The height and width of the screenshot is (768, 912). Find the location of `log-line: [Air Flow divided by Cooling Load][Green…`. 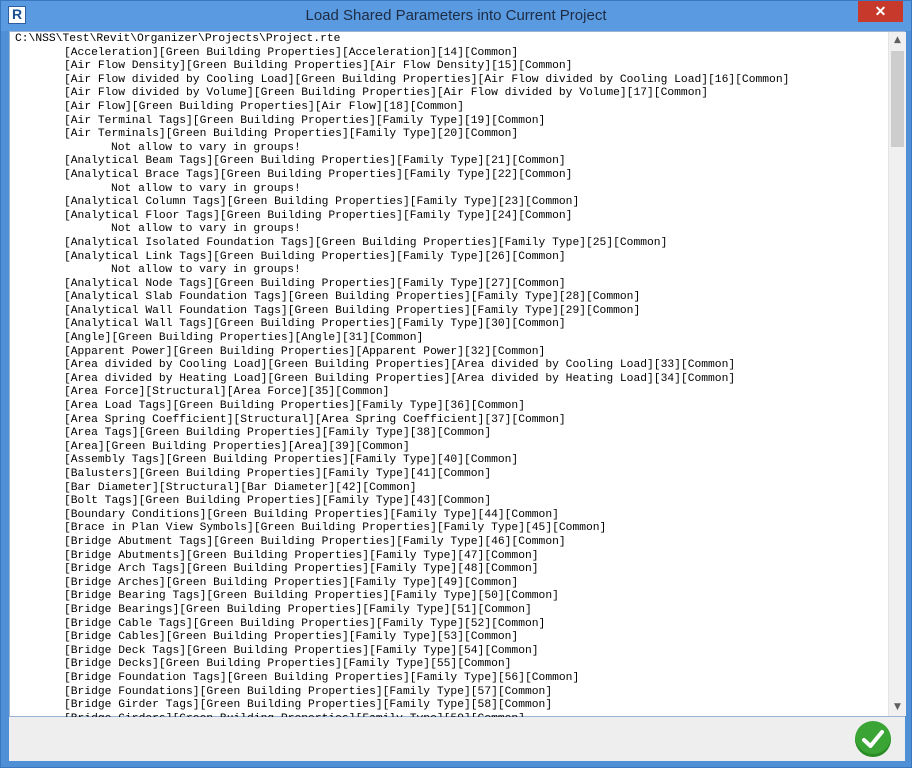

log-line: [Air Flow divided by Cooling Load][Green… is located at coordinates (427, 79).